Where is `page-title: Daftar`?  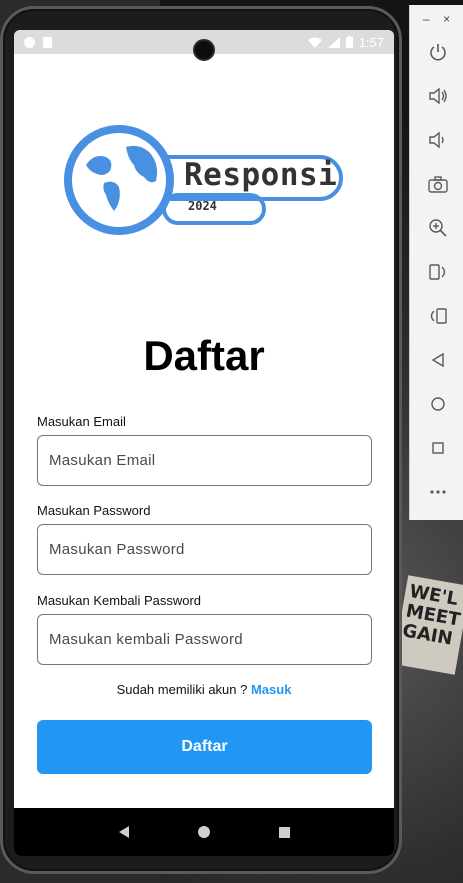 page-title: Daftar is located at coordinates (204, 355).